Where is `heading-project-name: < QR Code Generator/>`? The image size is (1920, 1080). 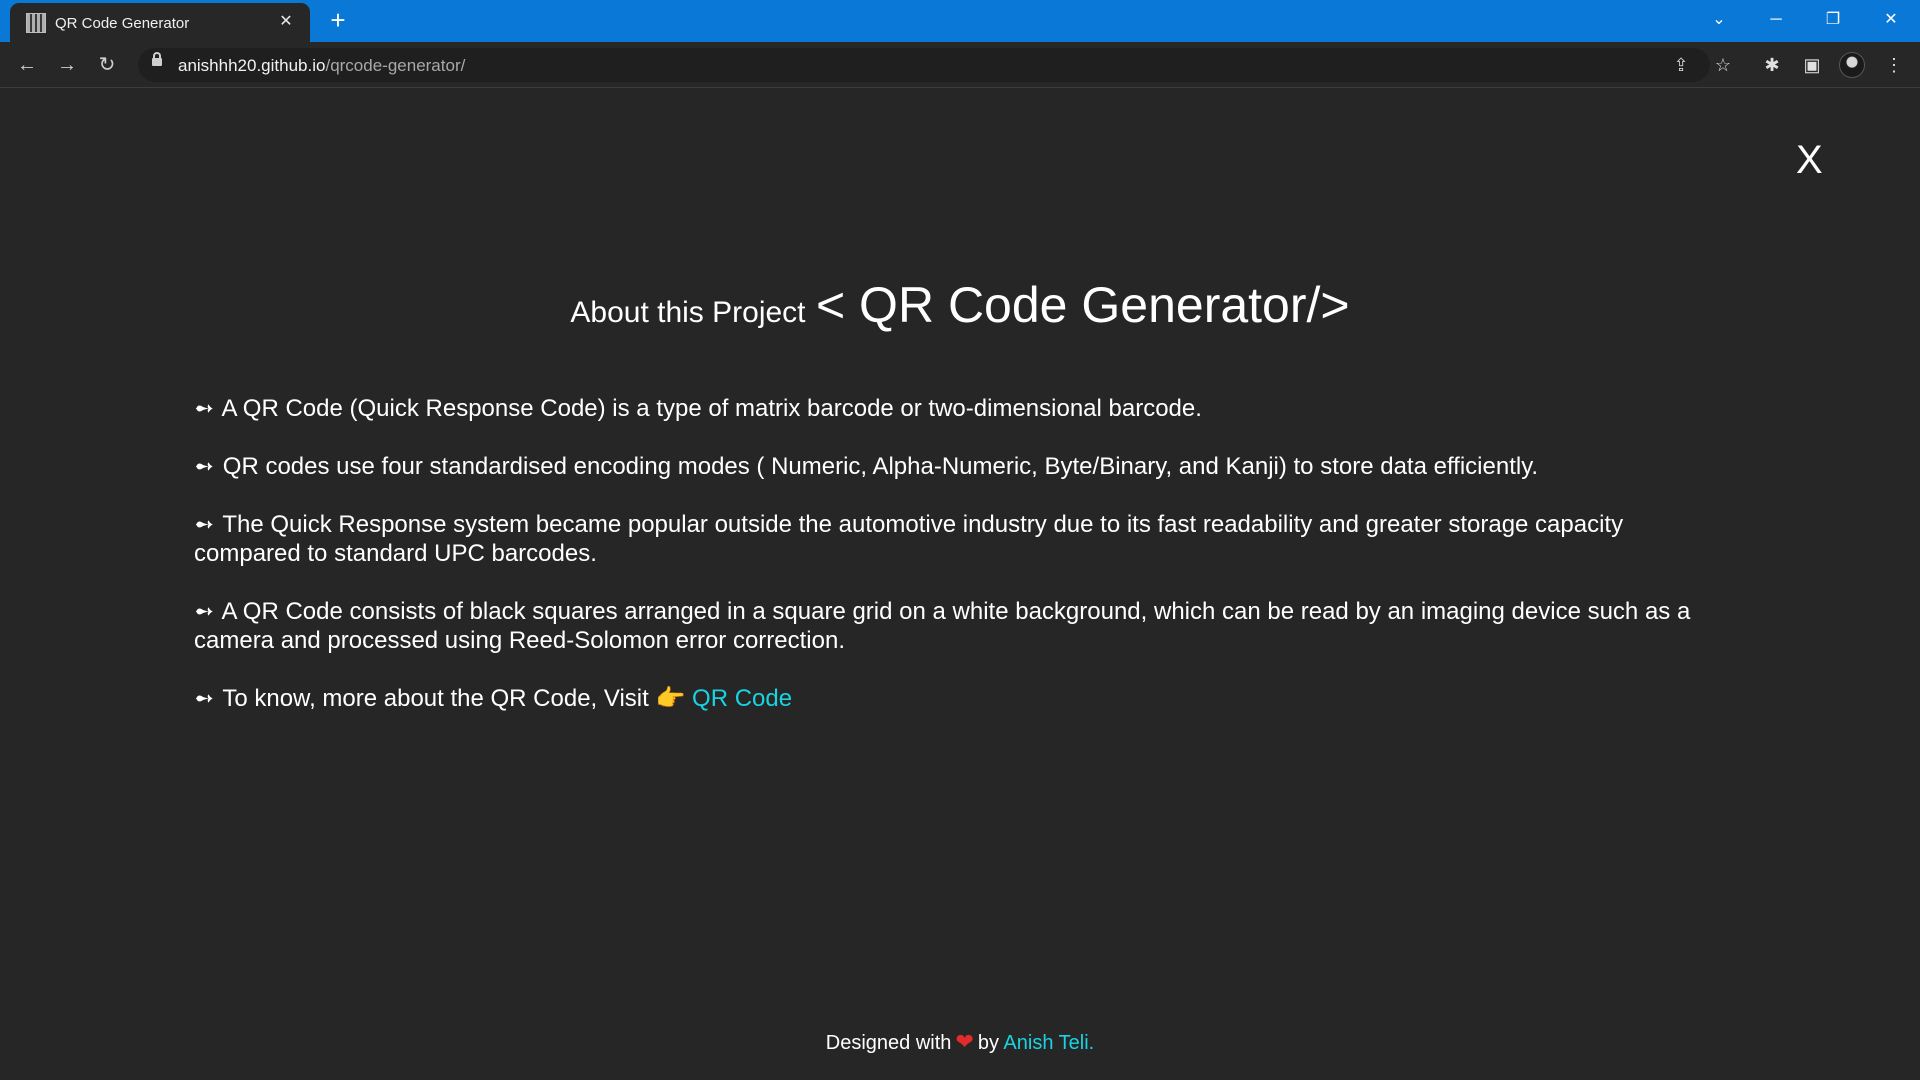 heading-project-name: < QR Code Generator/> is located at coordinates (1082, 305).